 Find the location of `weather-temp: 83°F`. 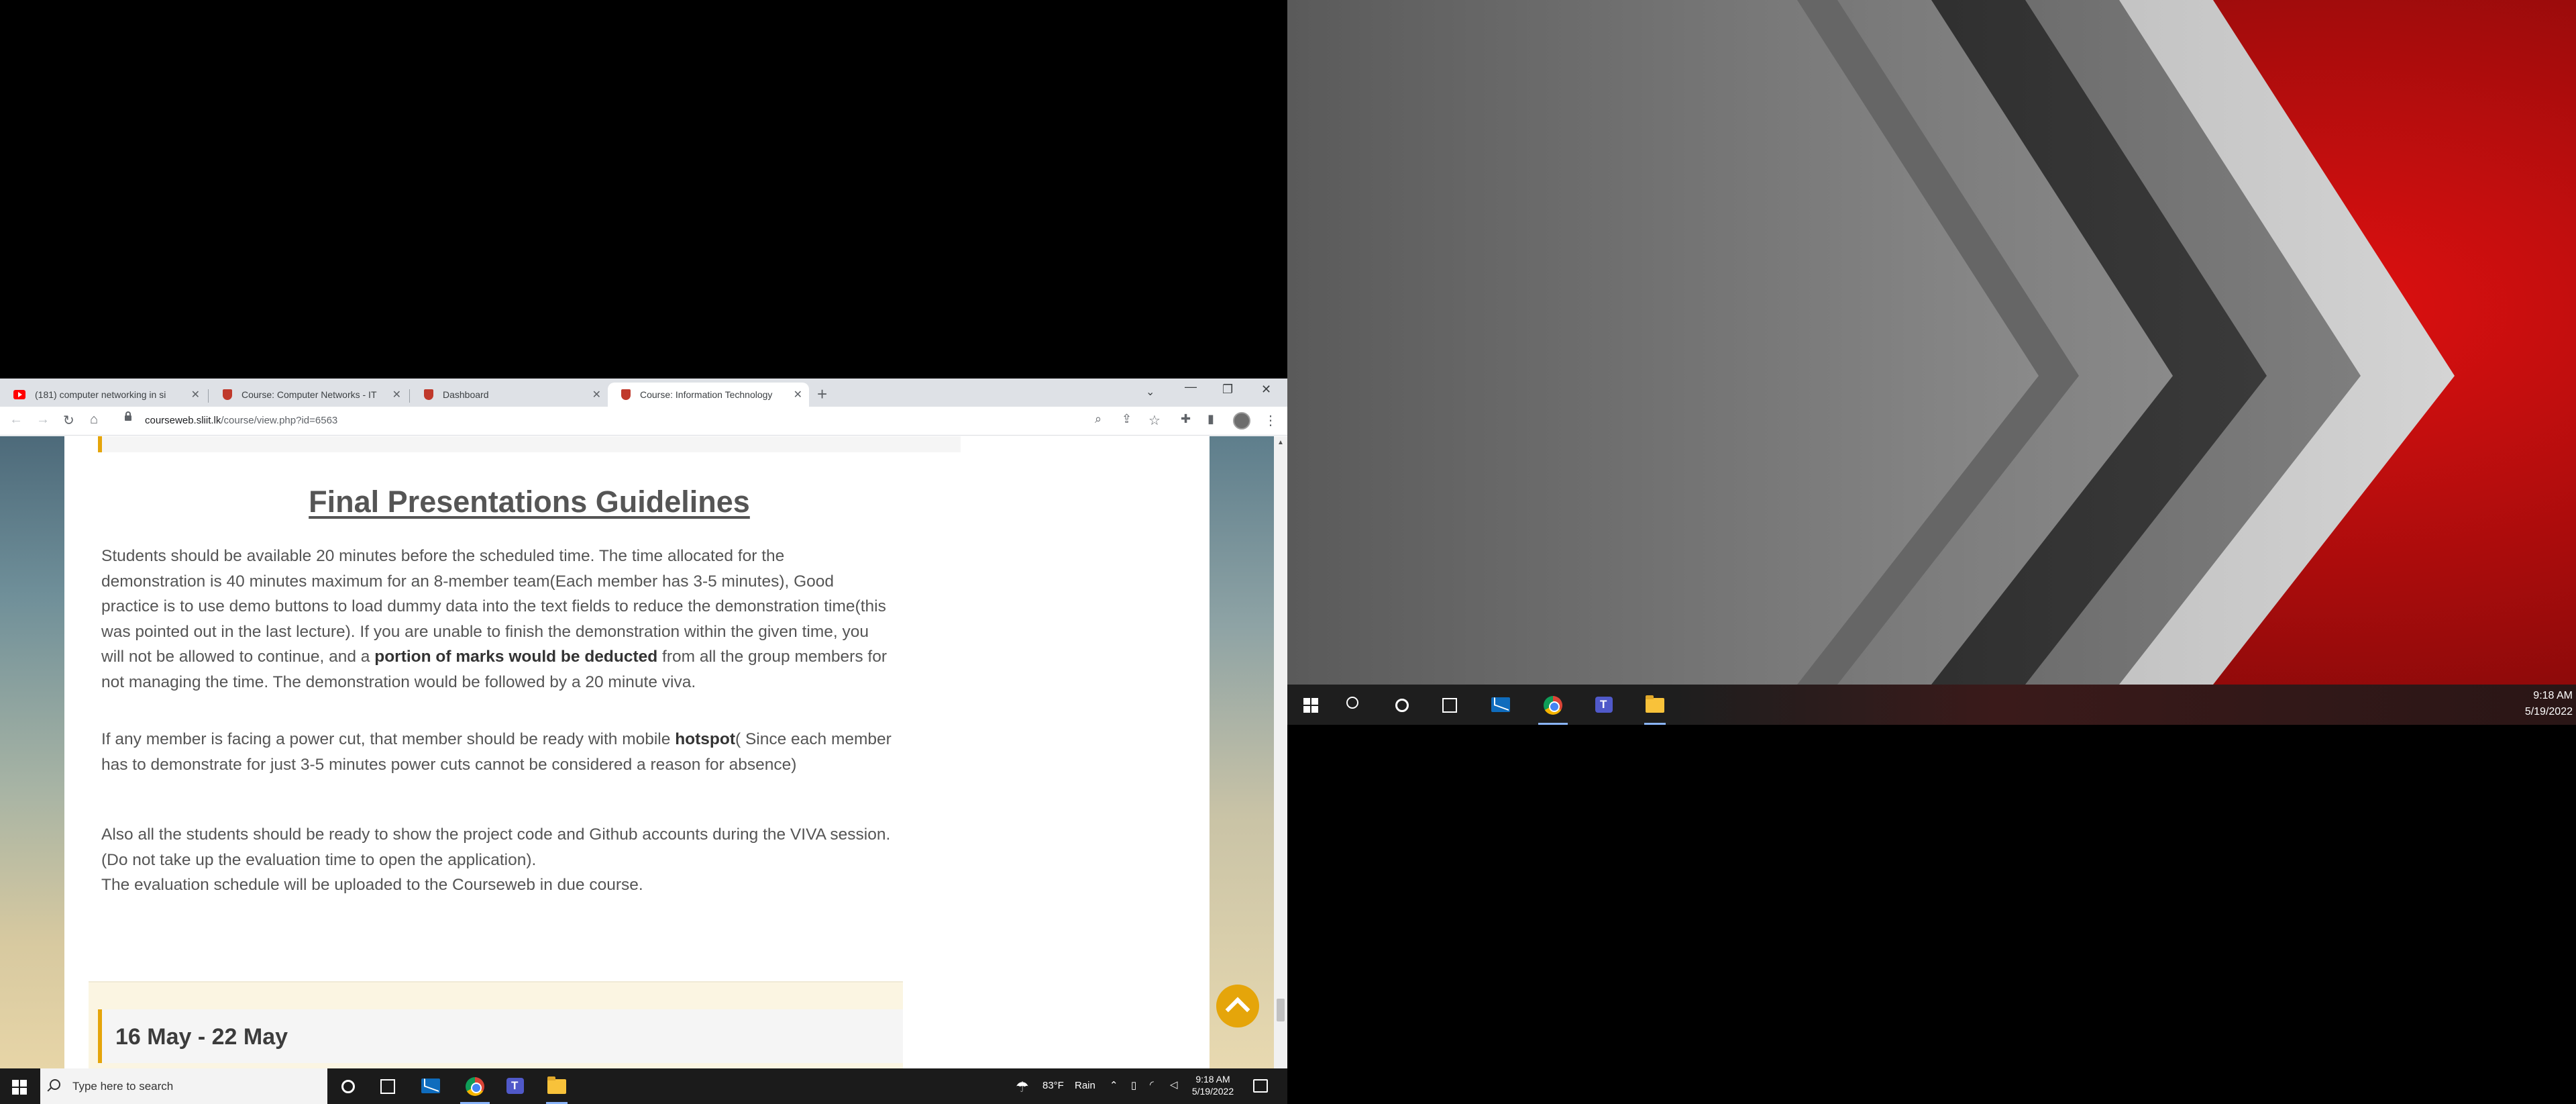

weather-temp: 83°F is located at coordinates (1053, 1092).